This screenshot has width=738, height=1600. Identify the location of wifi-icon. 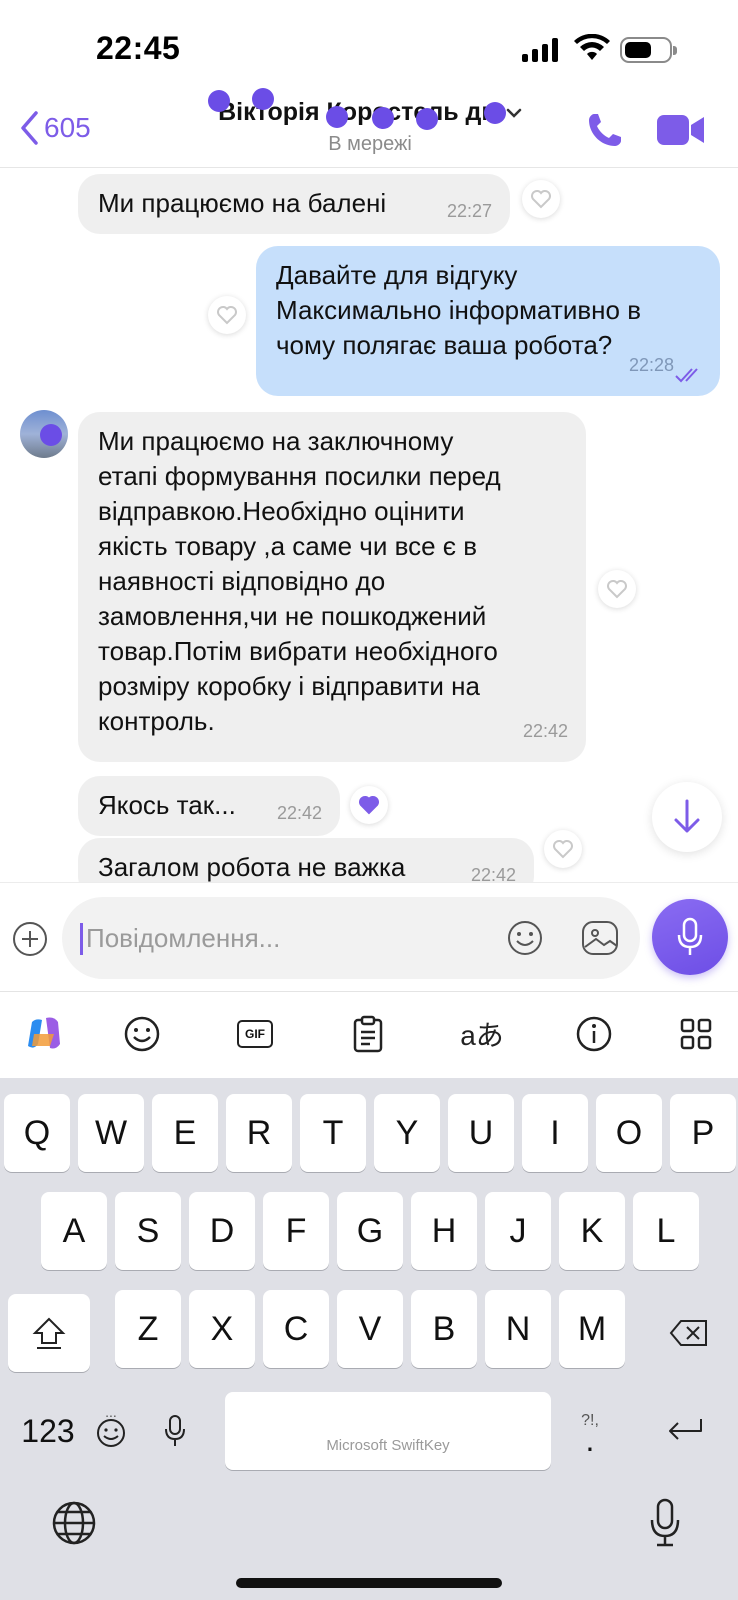
(592, 47).